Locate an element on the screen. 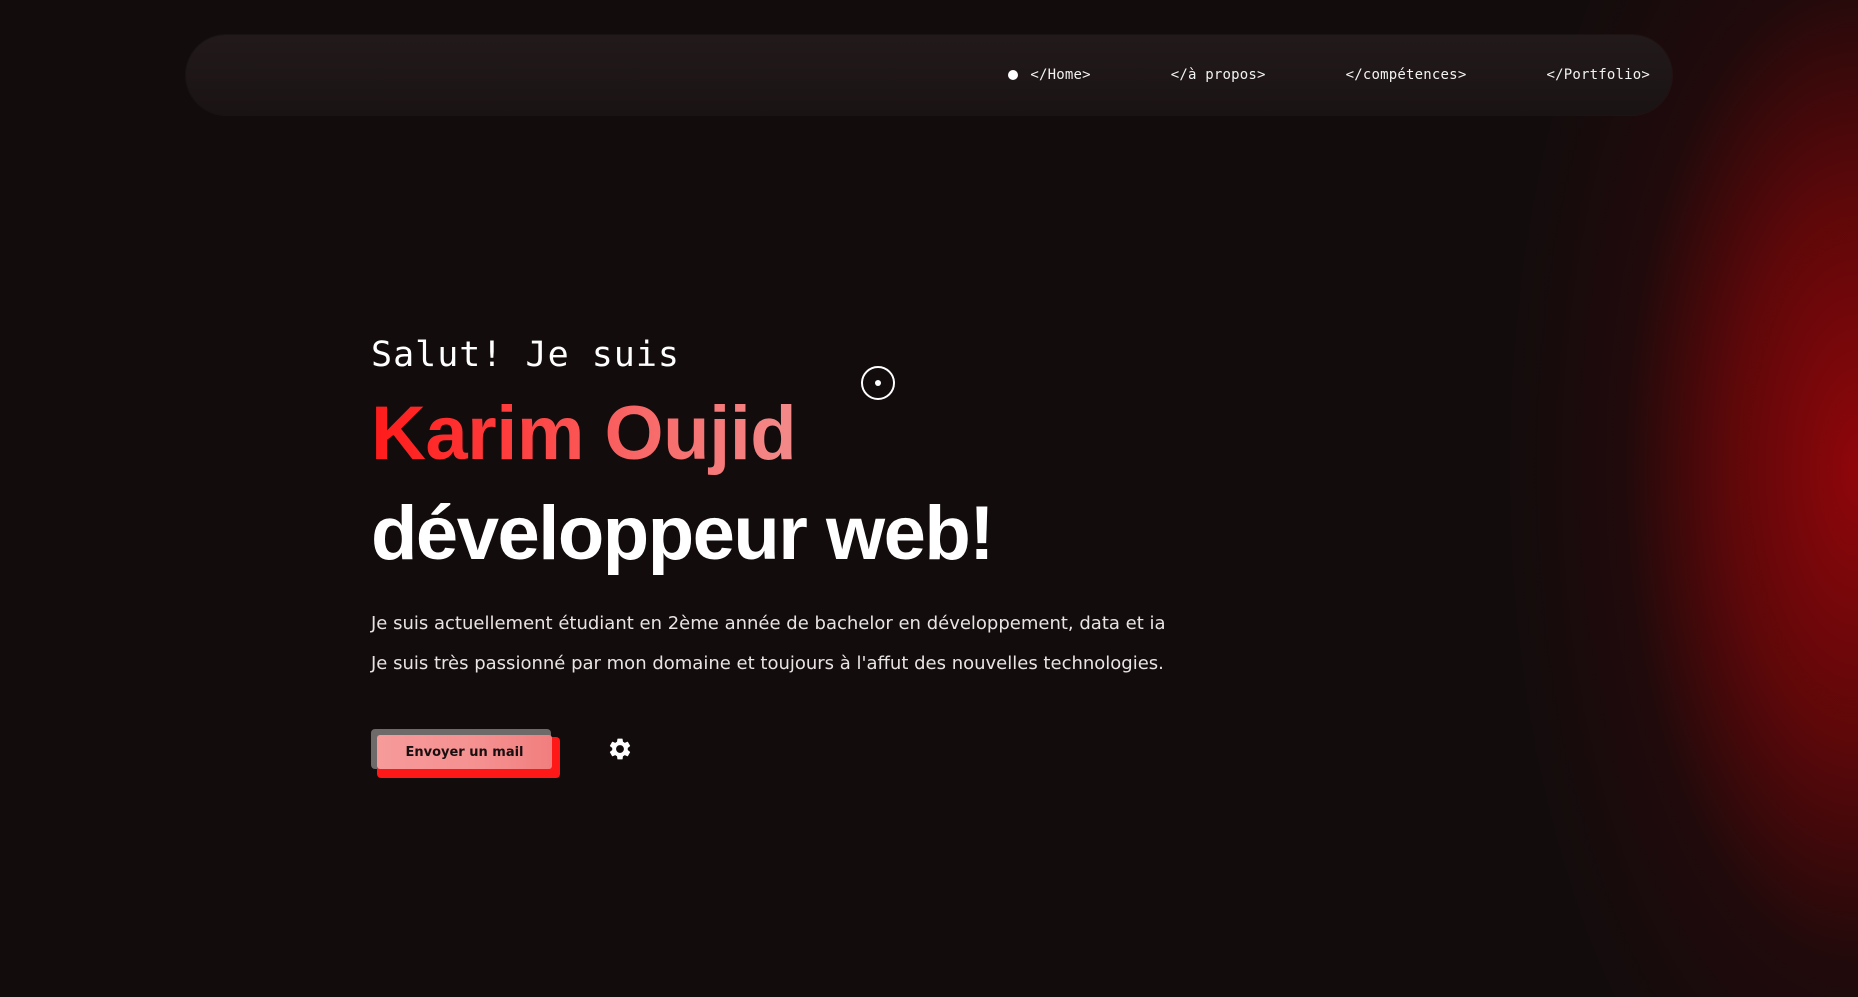  button-face: Envoyer un mail is located at coordinates (464, 752).